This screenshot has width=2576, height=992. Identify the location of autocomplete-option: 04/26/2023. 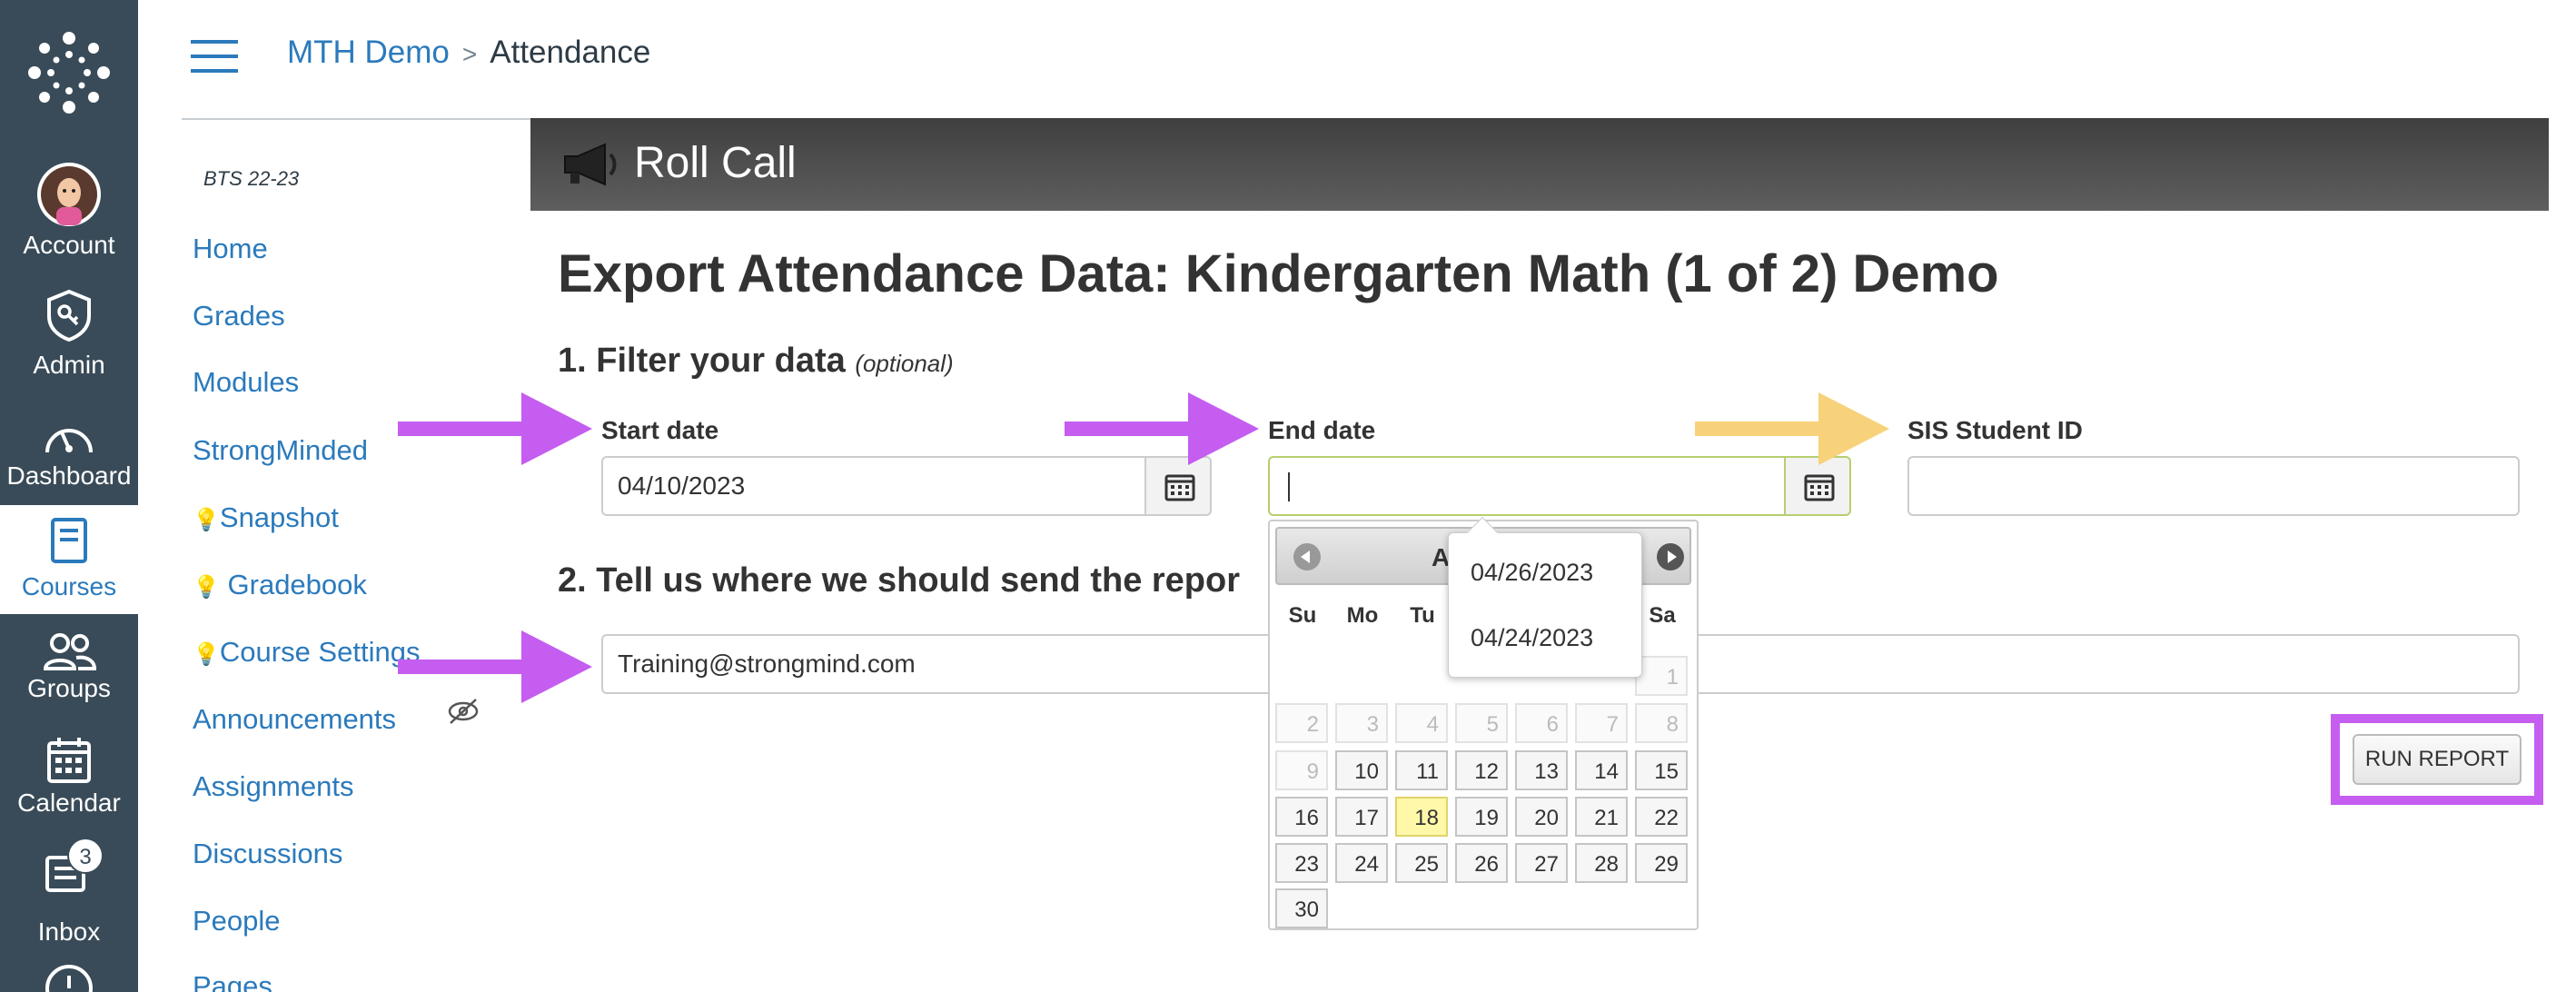
(1532, 573).